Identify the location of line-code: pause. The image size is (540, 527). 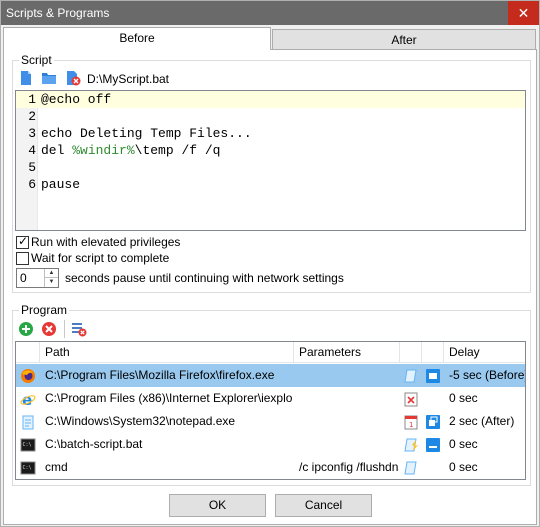
(60, 184).